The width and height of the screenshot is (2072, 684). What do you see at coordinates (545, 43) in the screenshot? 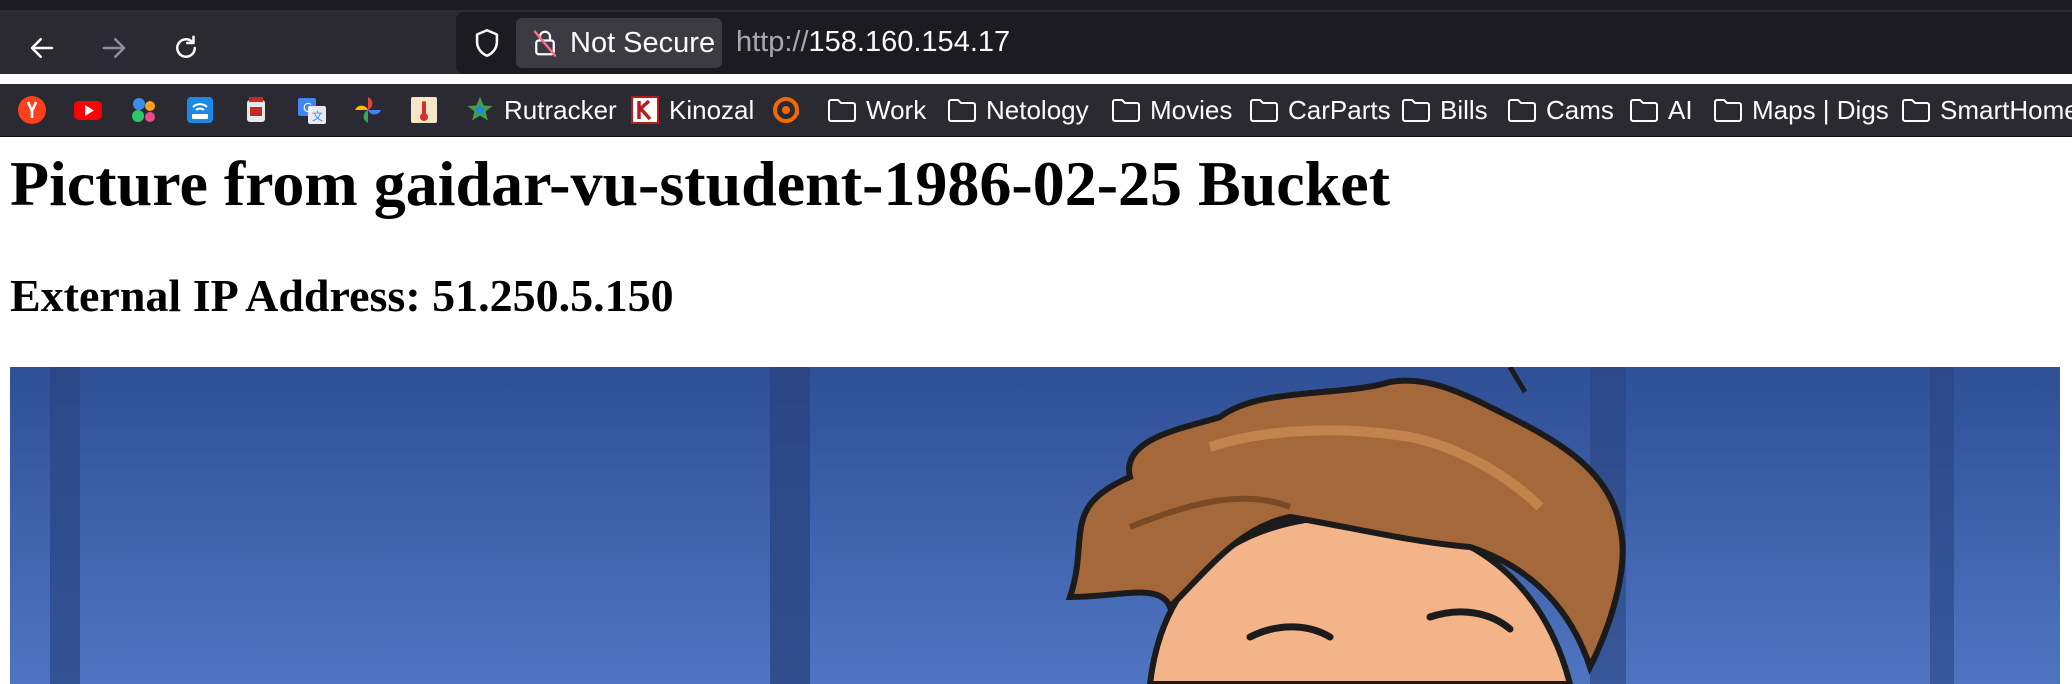
I see `broken-lock-icon` at bounding box center [545, 43].